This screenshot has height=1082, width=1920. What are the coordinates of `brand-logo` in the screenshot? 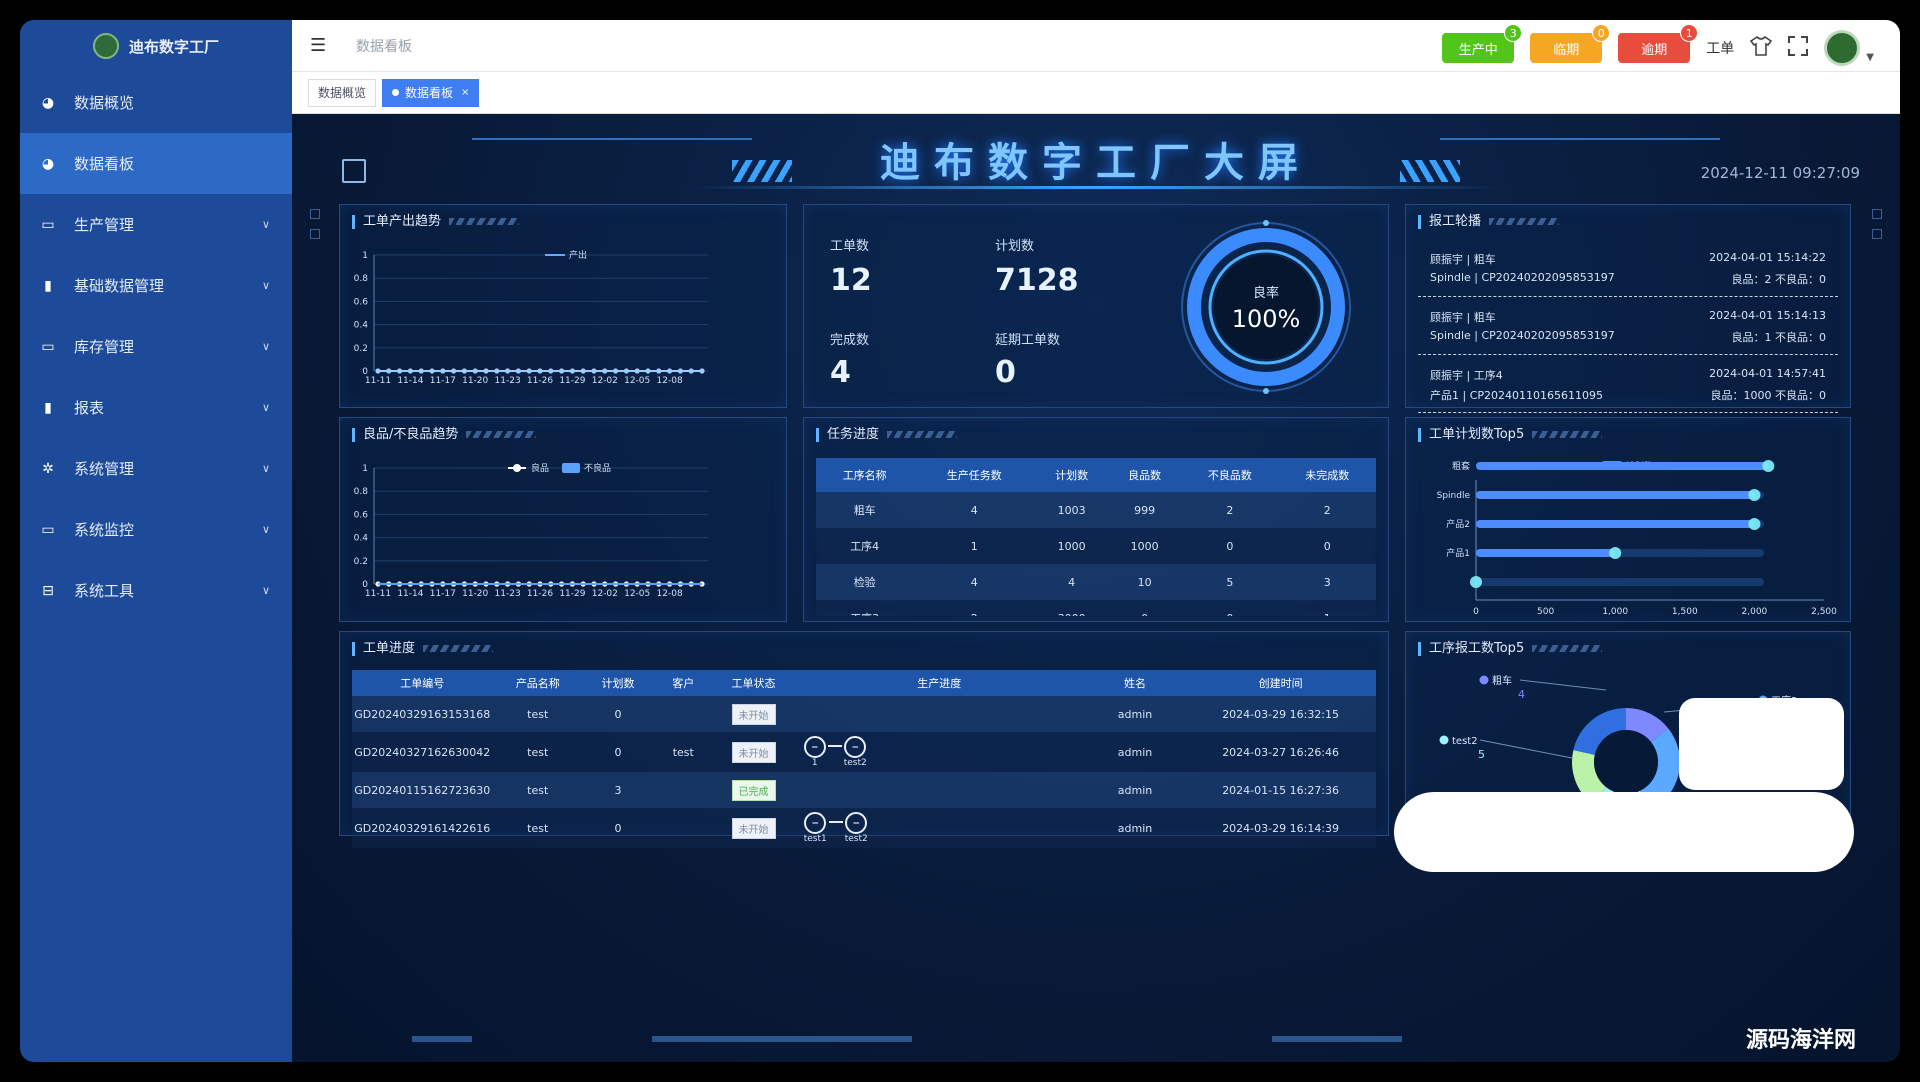 It's located at (105, 46).